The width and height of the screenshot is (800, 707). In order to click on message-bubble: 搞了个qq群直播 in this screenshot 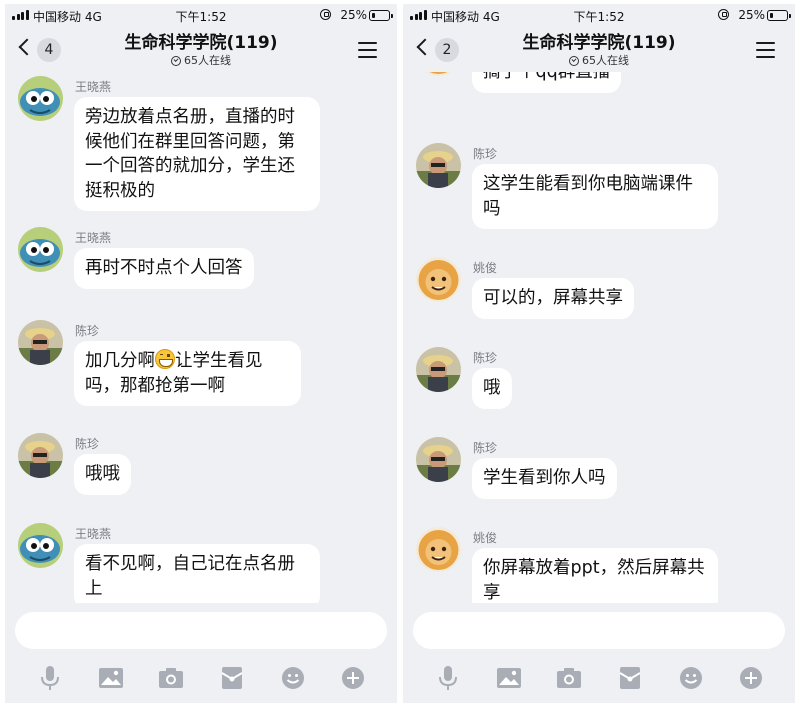, I will do `click(547, 82)`.